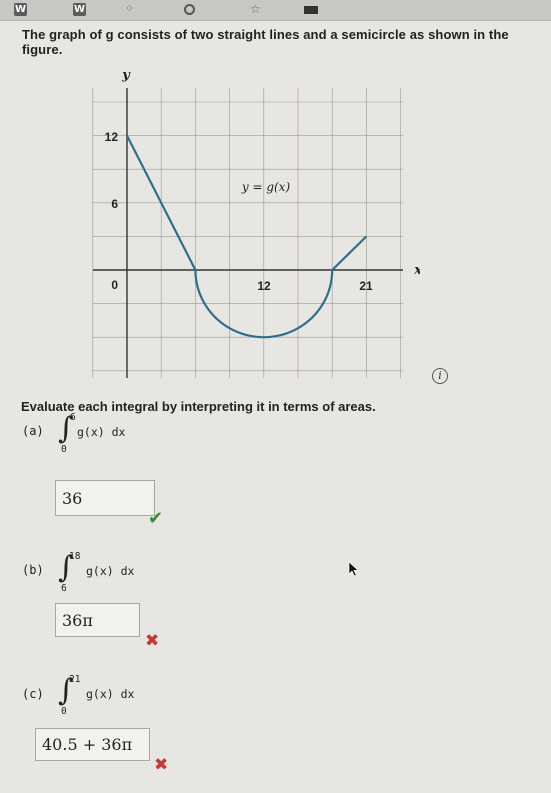  Describe the element at coordinates (129, 9) in the screenshot. I see `dots-icon: ⁘` at that location.